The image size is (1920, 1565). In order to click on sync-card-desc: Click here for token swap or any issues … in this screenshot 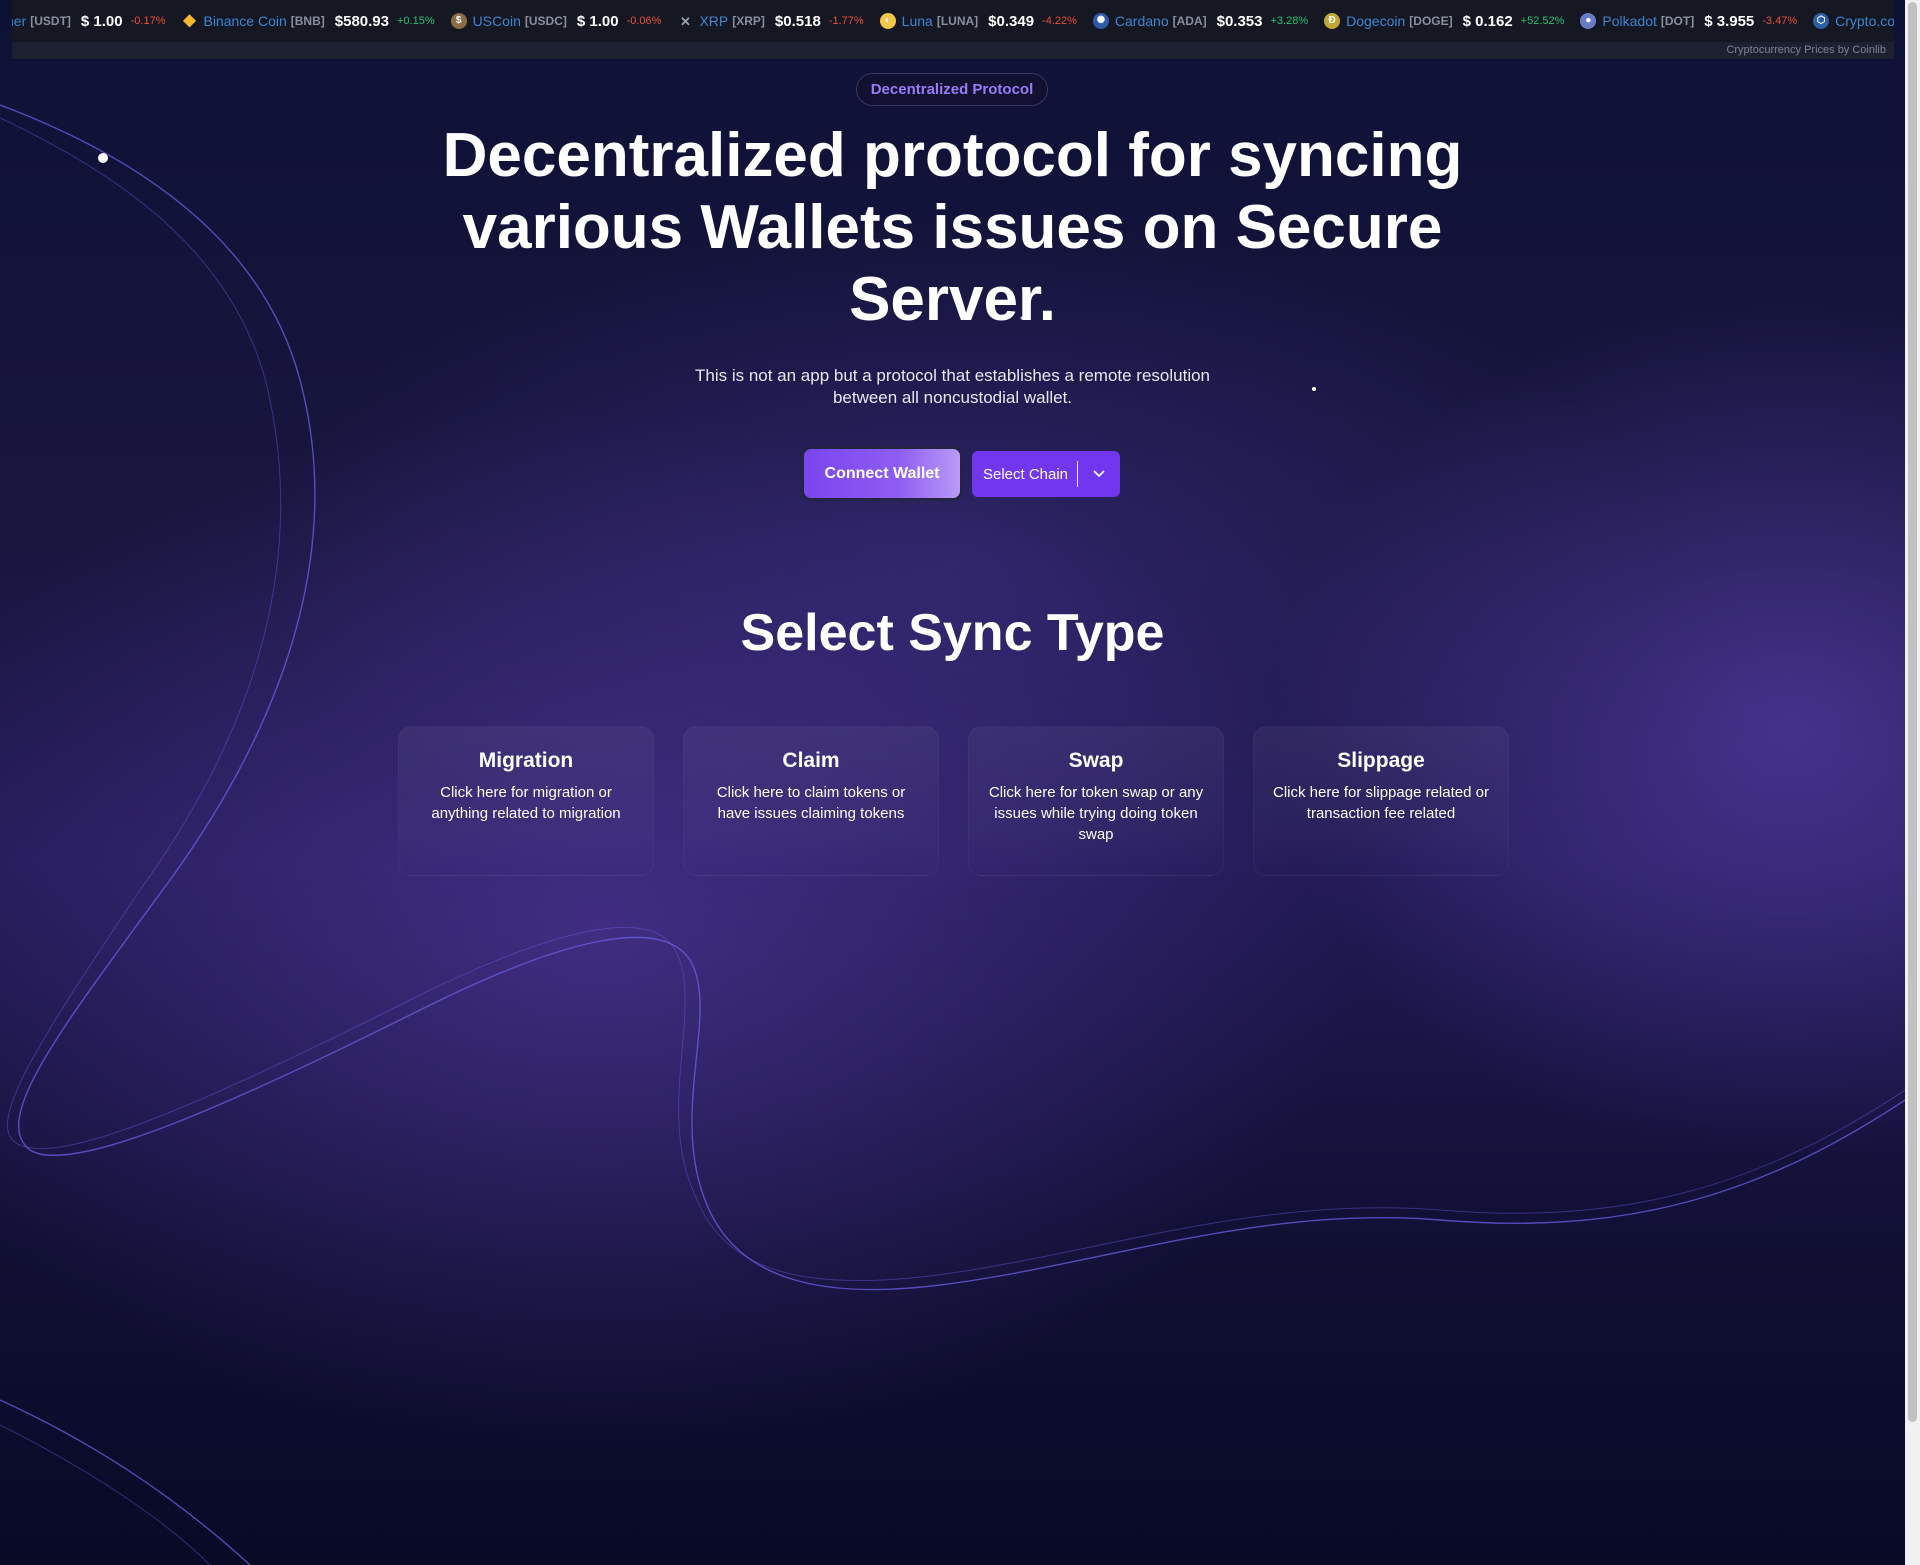, I will do `click(1096, 813)`.